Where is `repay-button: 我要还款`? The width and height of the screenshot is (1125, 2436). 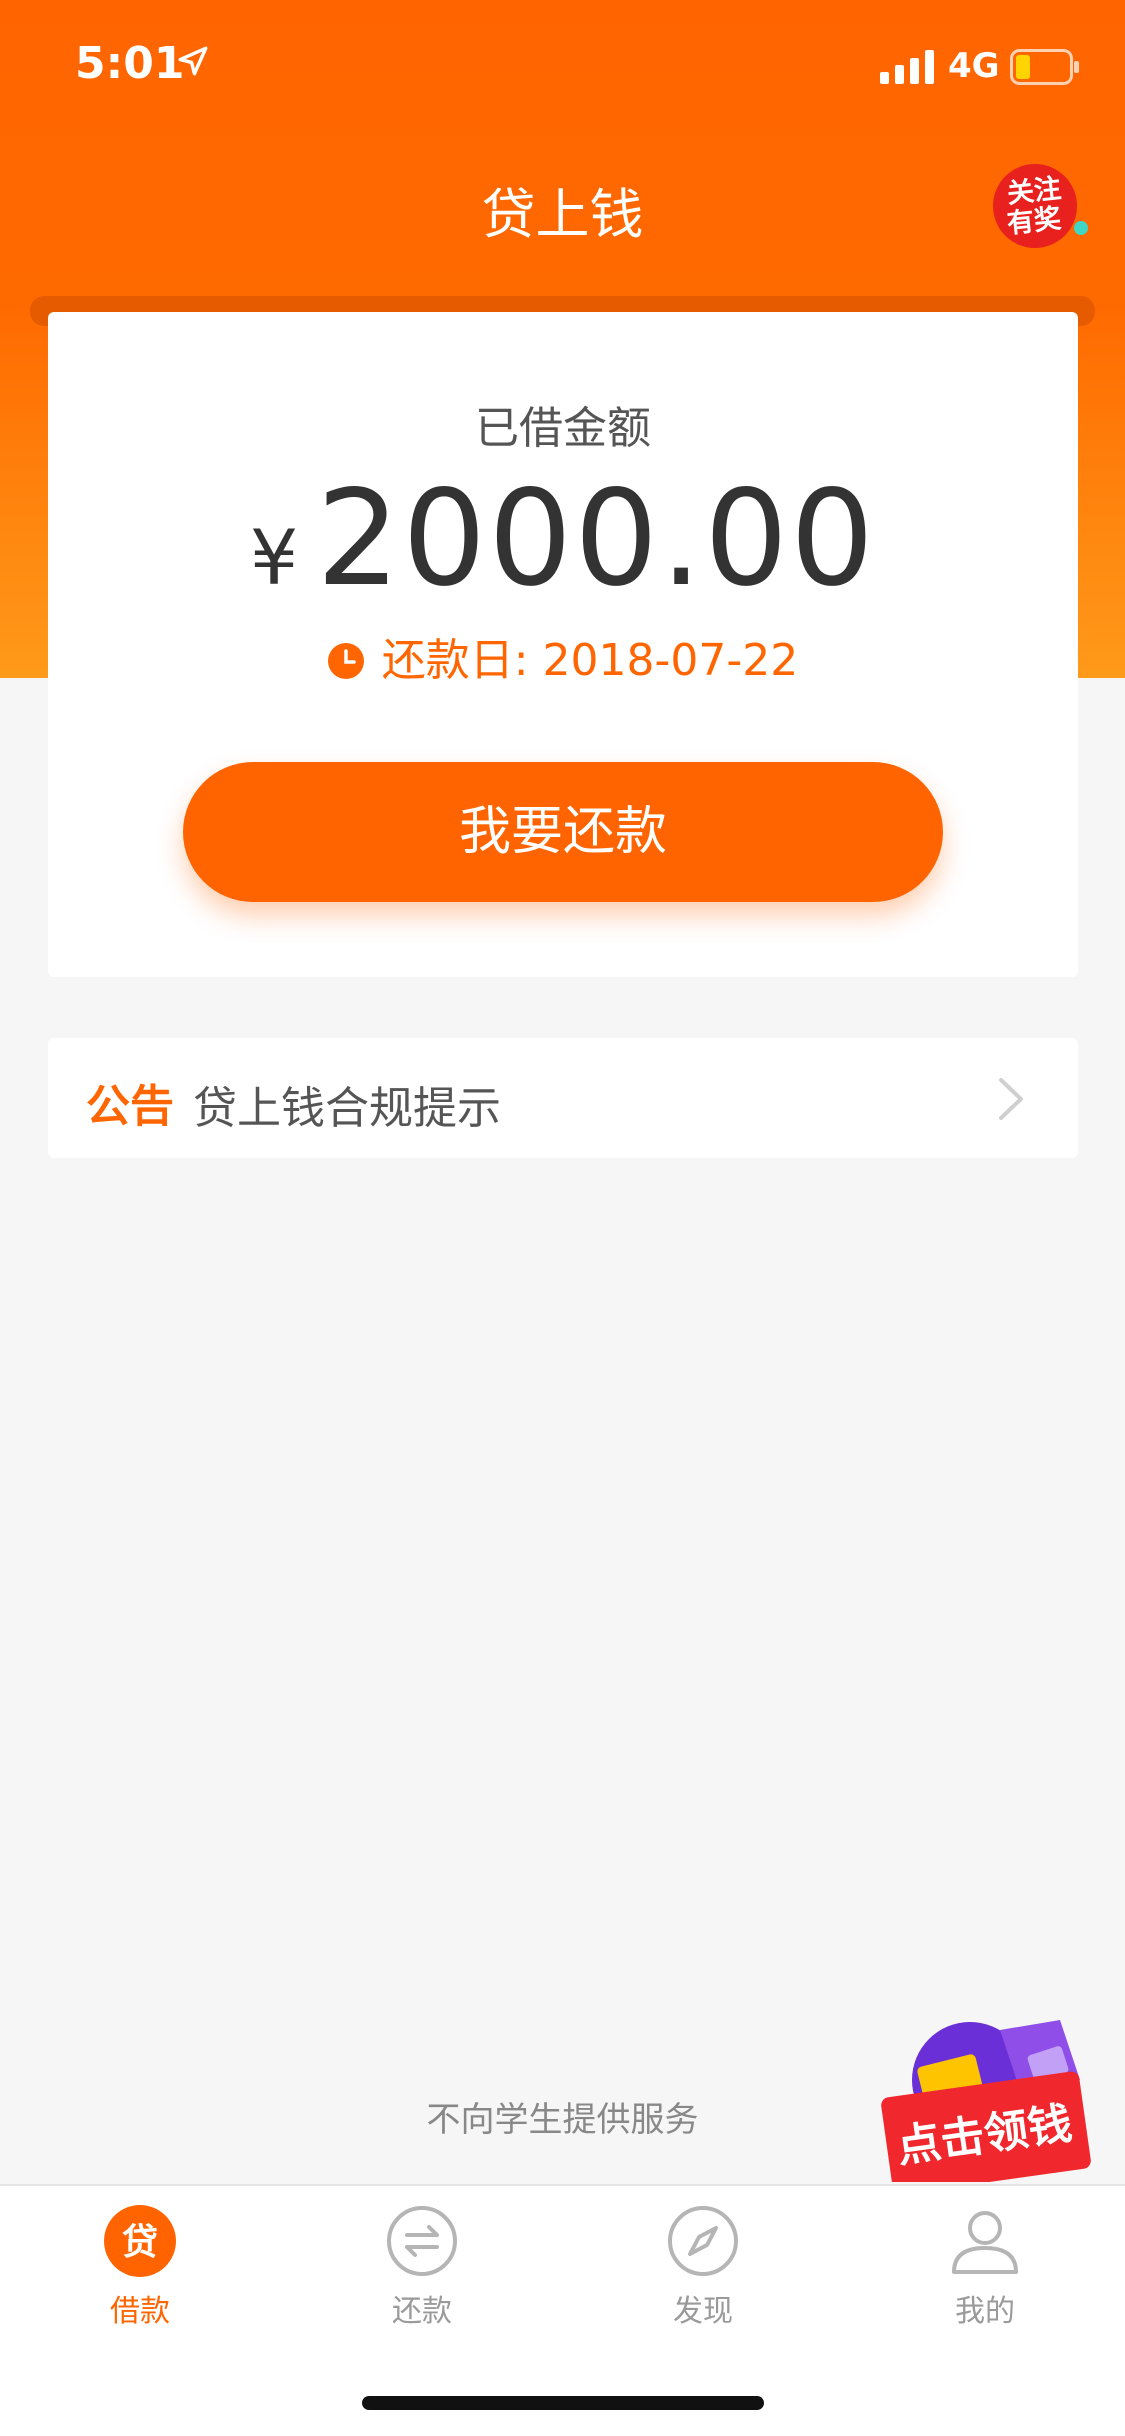 repay-button: 我要还款 is located at coordinates (563, 832).